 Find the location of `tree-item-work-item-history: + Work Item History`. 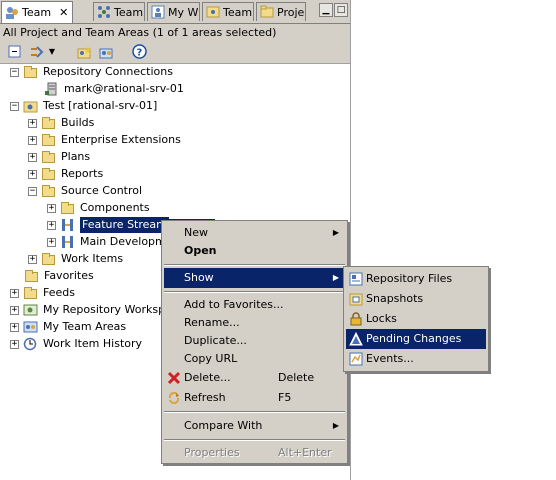

tree-item-work-item-history: + Work Item History is located at coordinates (76, 344).